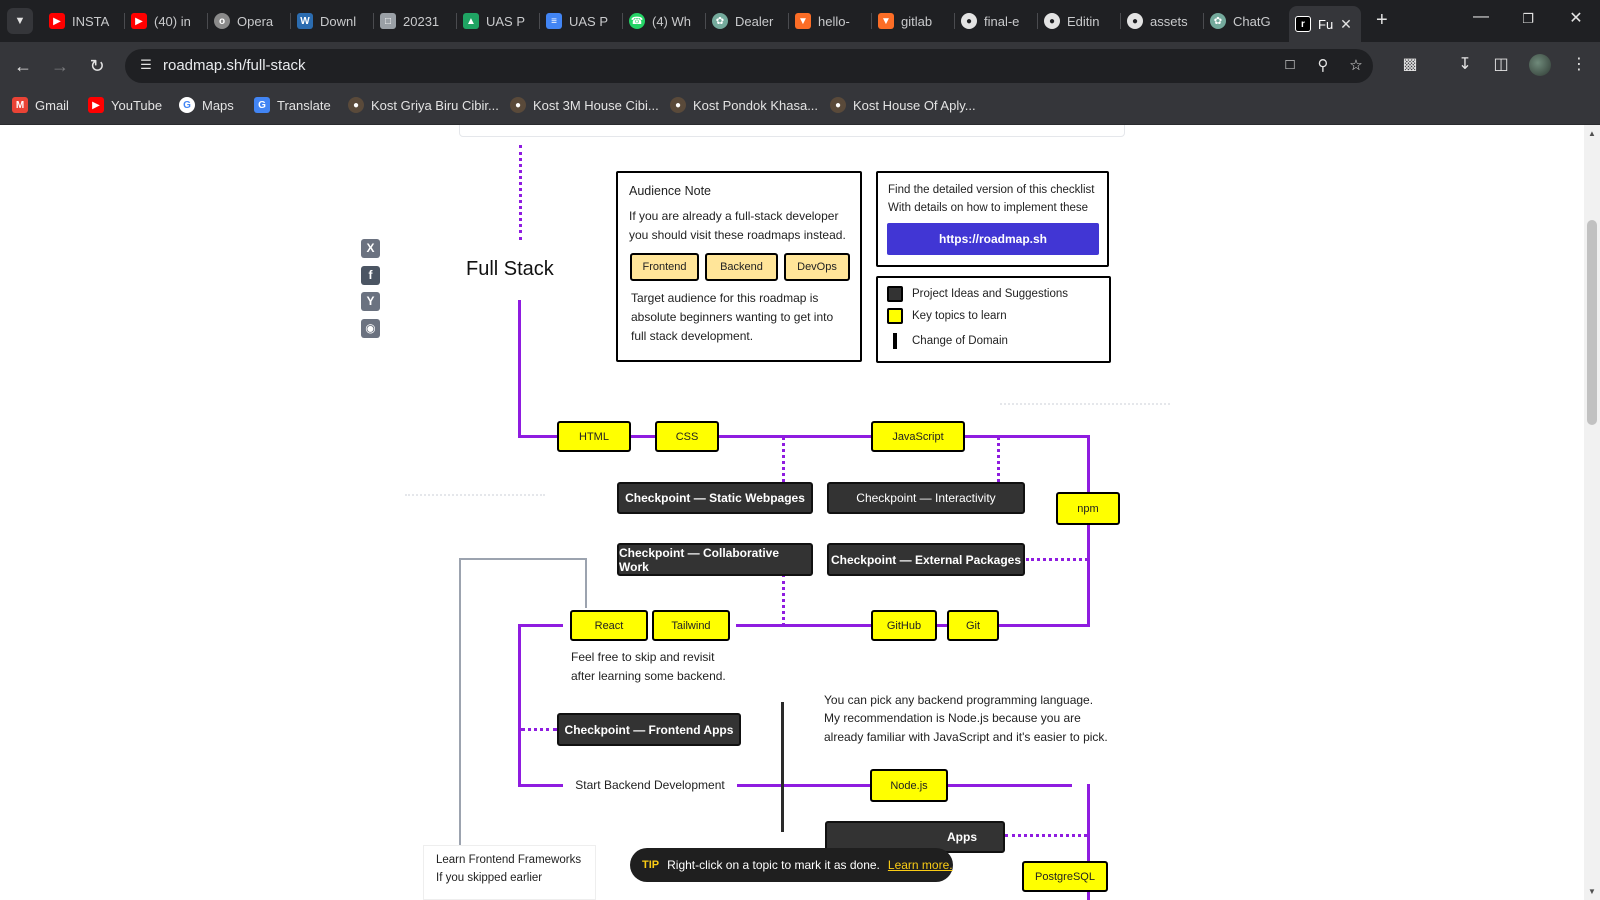  I want to click on topic-html: HTML, so click(594, 436).